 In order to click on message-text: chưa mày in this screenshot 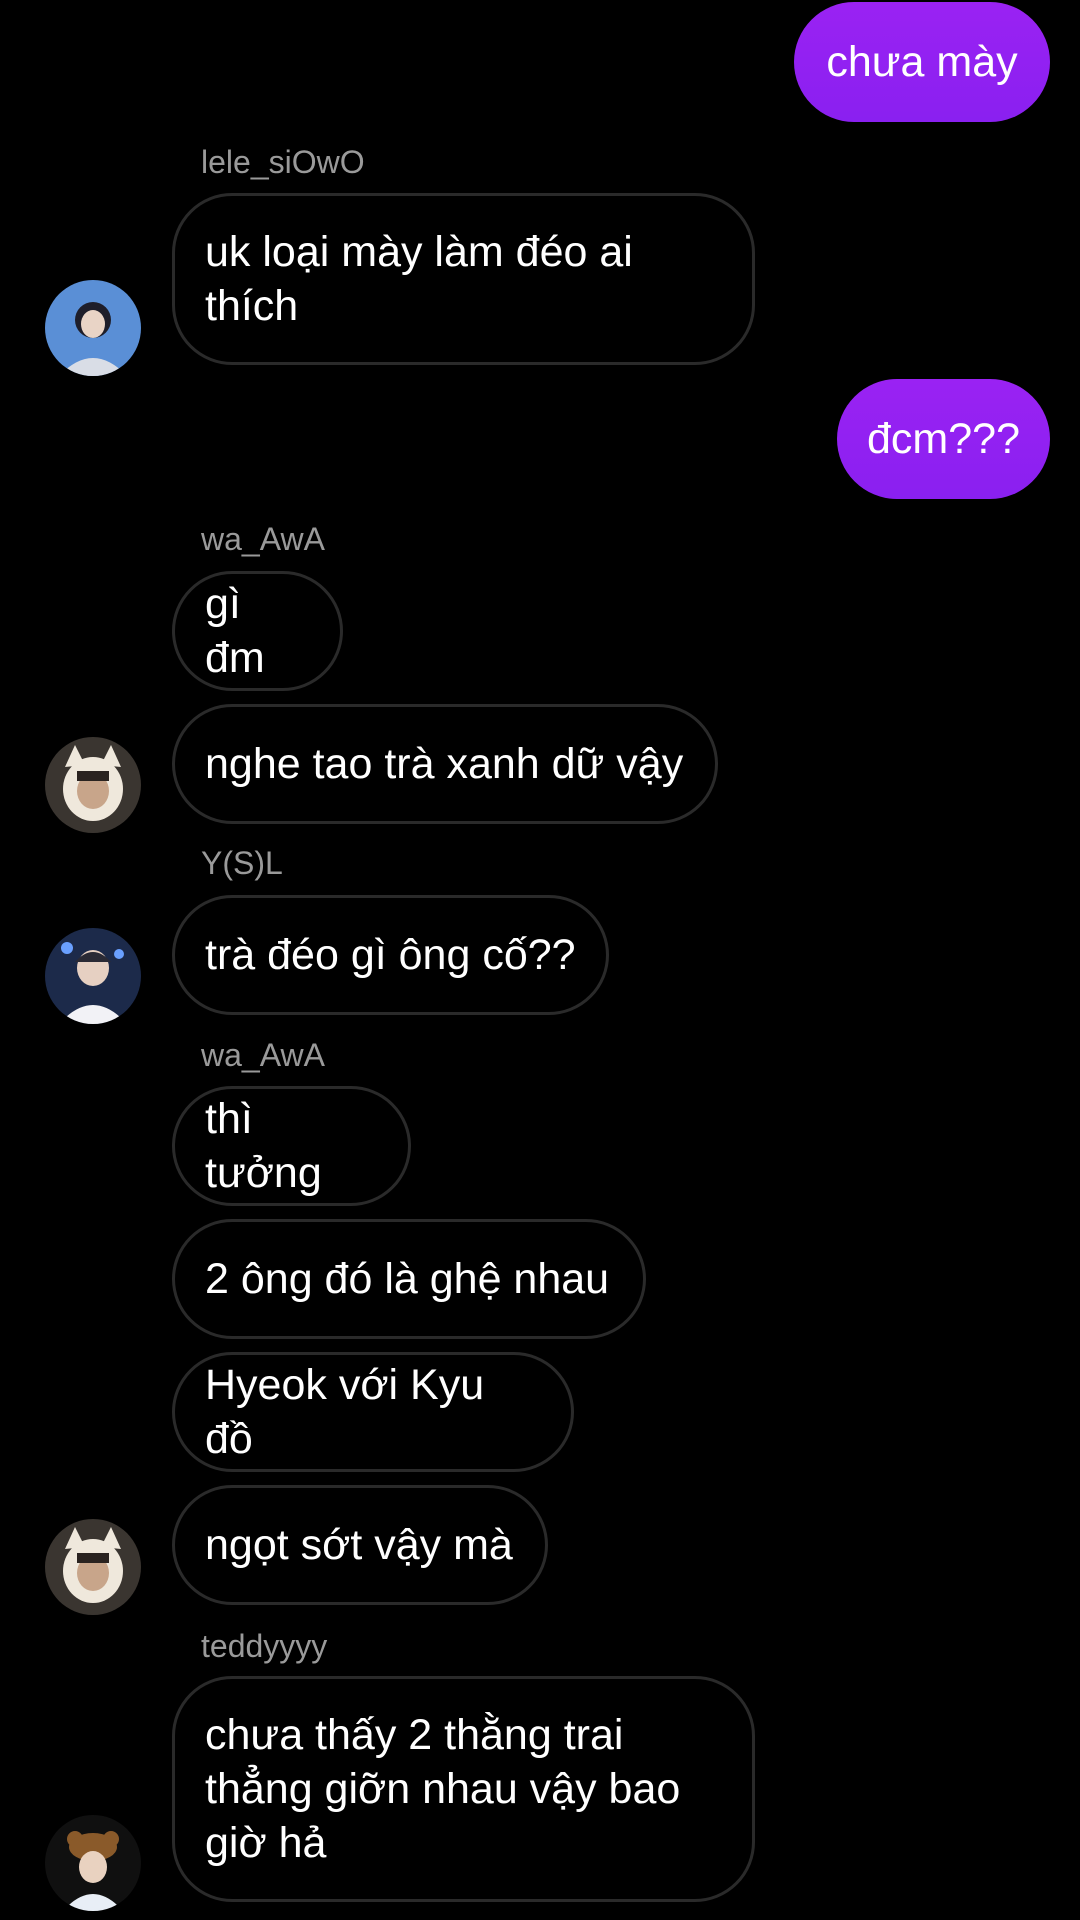, I will do `click(922, 62)`.